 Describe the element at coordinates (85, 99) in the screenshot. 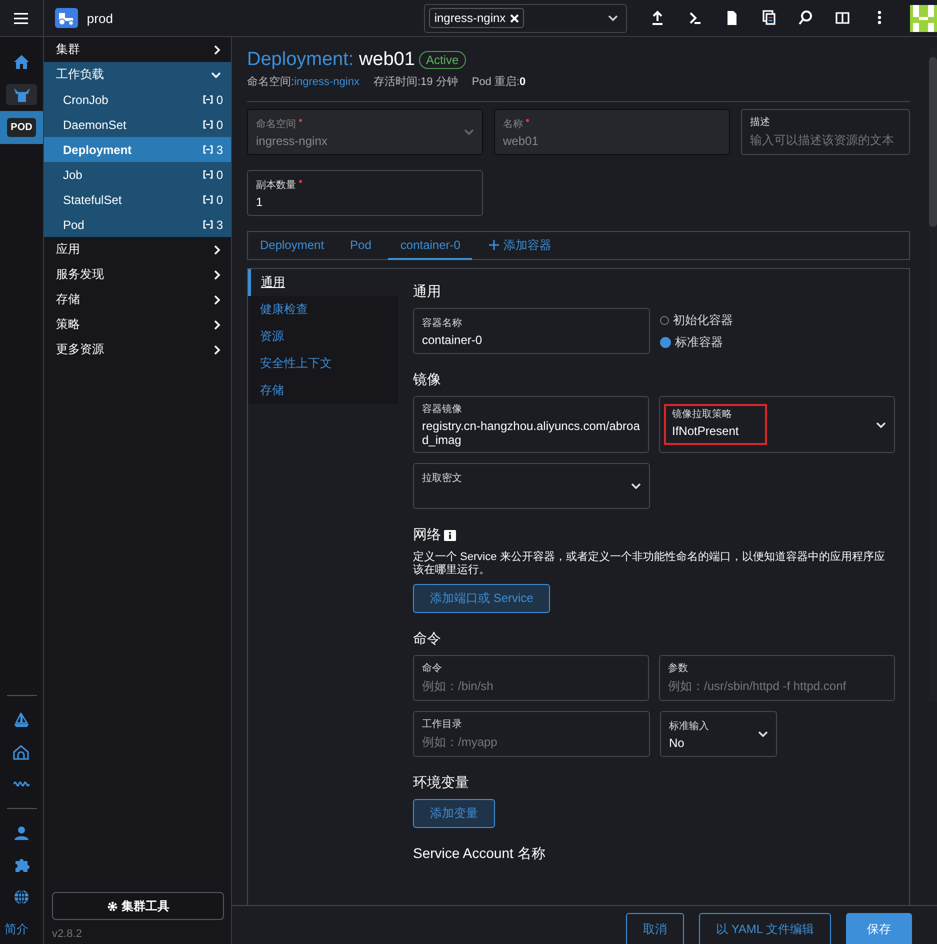

I see `nav-item-label: CronJob` at that location.